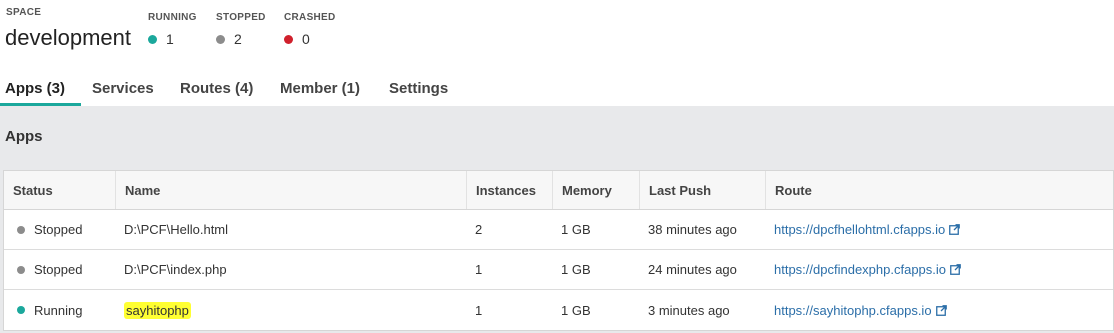 The width and height of the screenshot is (1114, 333). What do you see at coordinates (170, 39) in the screenshot?
I see `running-count: 1` at bounding box center [170, 39].